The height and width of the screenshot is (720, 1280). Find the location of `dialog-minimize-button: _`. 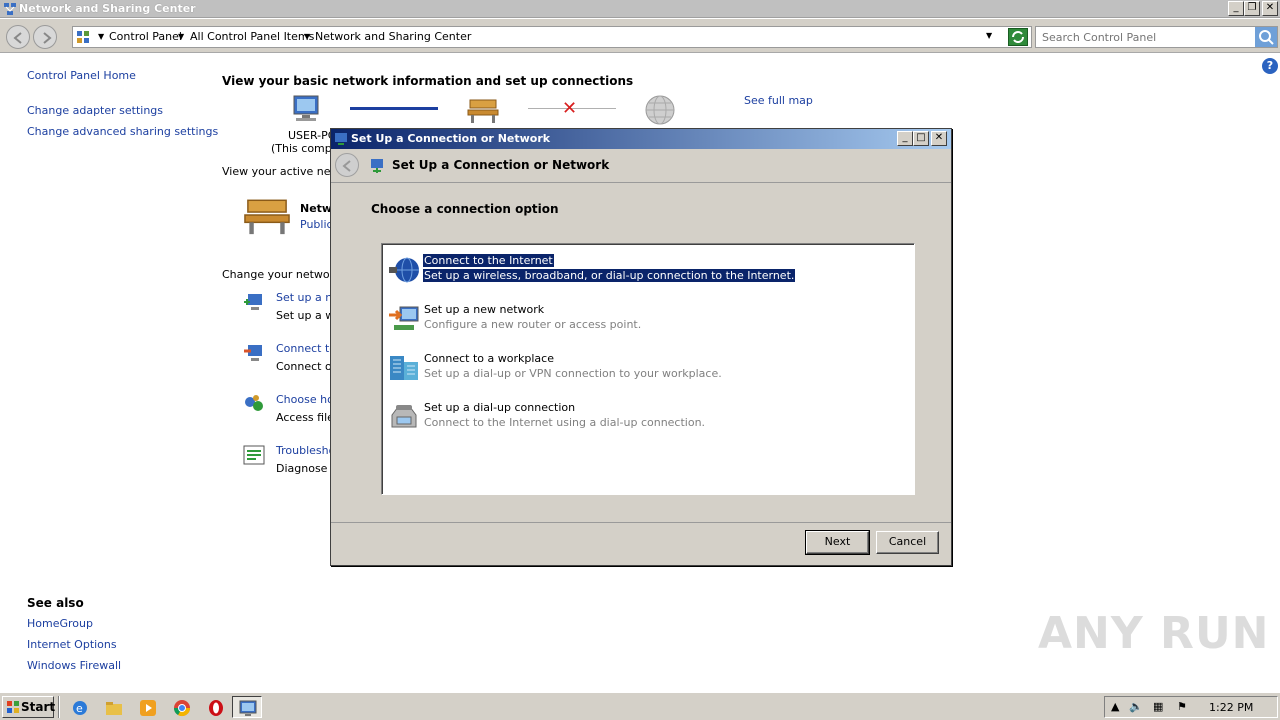

dialog-minimize-button: _ is located at coordinates (905, 138).